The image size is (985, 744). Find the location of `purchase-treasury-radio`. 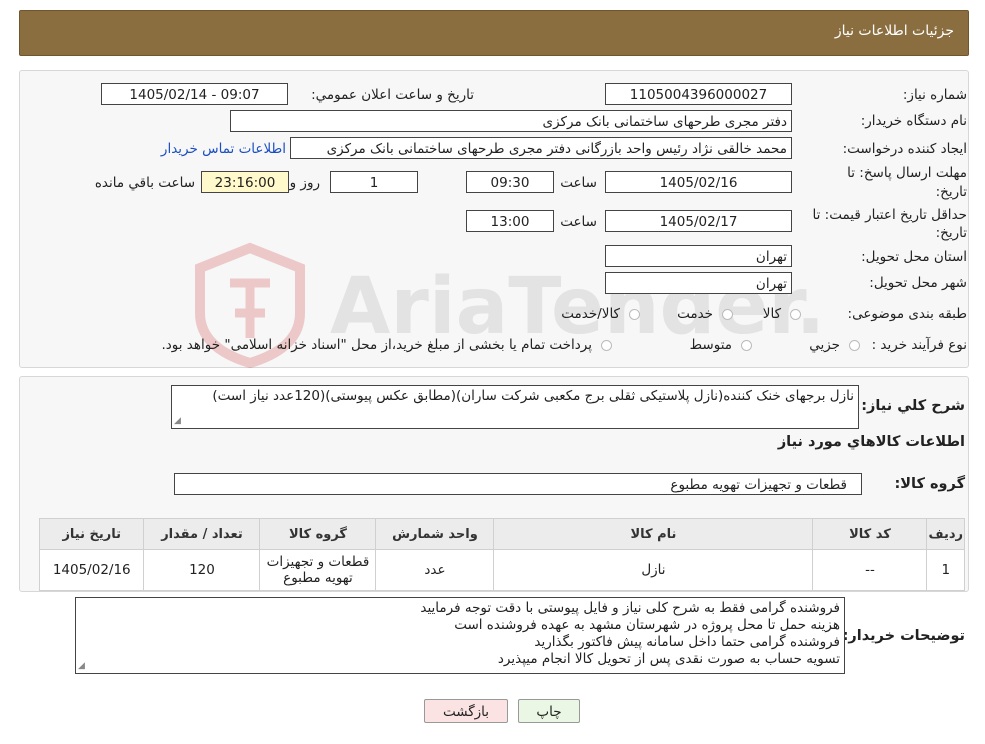

purchase-treasury-radio is located at coordinates (606, 345).